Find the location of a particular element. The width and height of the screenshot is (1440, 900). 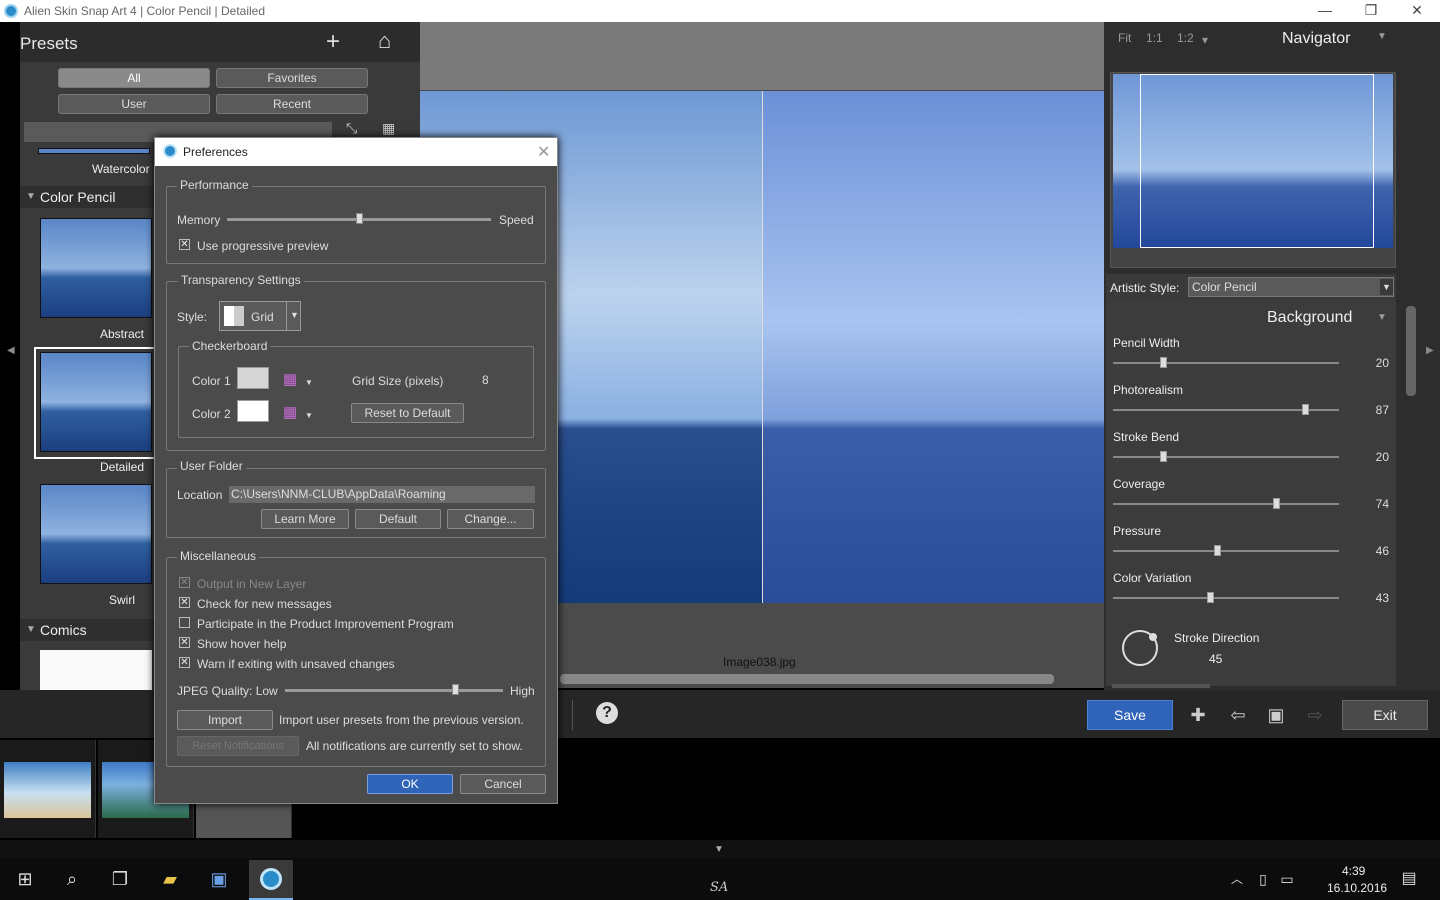

close-button: ✕ is located at coordinates (1417, 11).